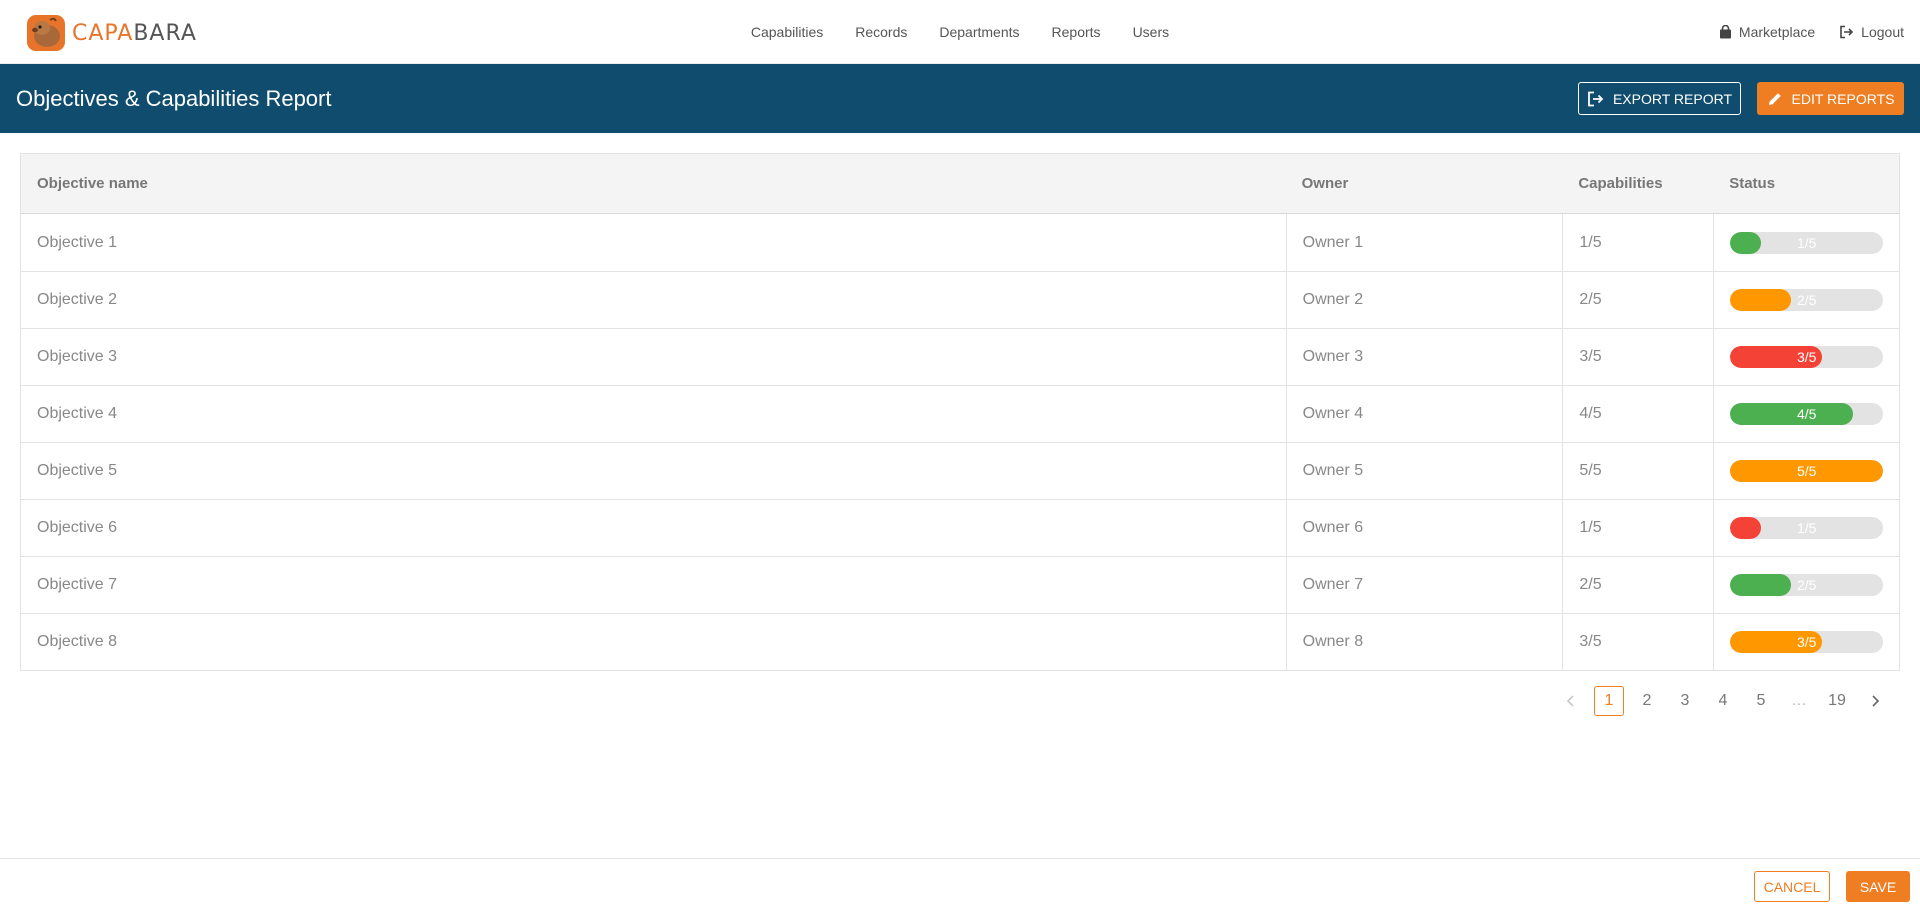 This screenshot has height=911, width=1920. I want to click on cancel-button: CANCEL, so click(1792, 886).